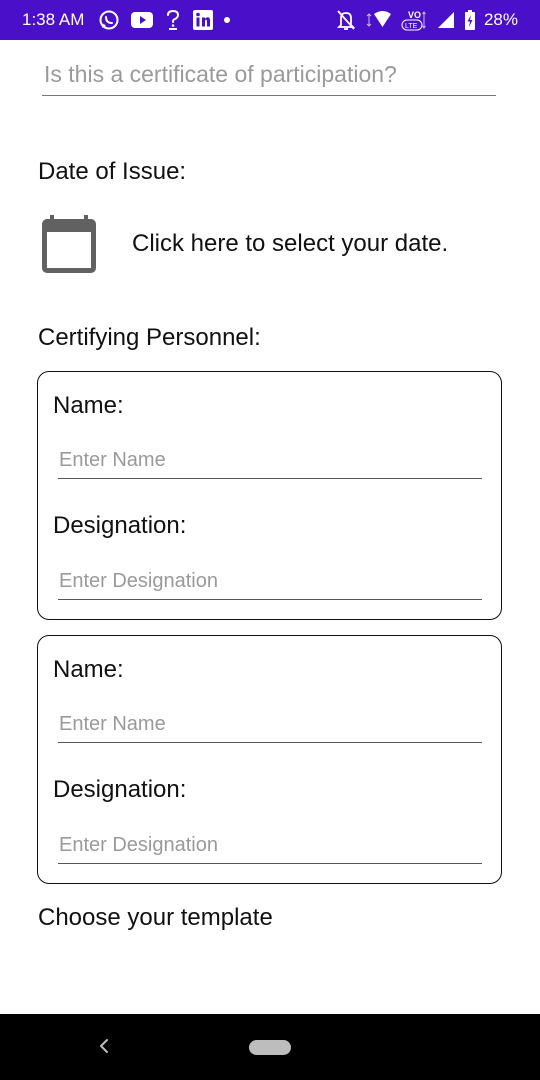 The height and width of the screenshot is (1080, 540). Describe the element at coordinates (53, 19) in the screenshot. I see `status-time: 1:38 AM` at that location.